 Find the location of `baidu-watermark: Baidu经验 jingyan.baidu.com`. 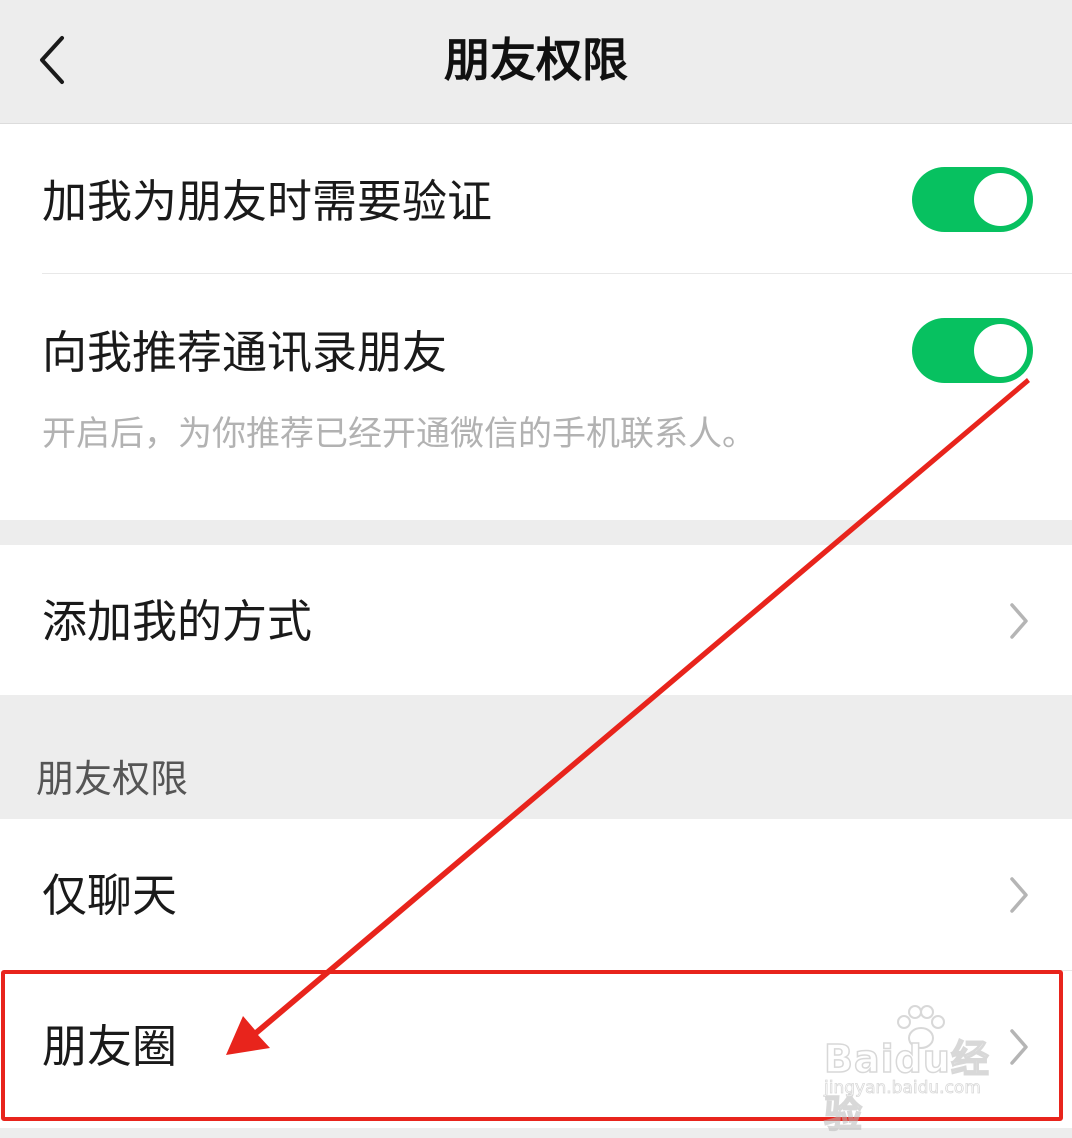

baidu-watermark: Baidu经验 jingyan.baidu.com is located at coordinates (918, 1071).